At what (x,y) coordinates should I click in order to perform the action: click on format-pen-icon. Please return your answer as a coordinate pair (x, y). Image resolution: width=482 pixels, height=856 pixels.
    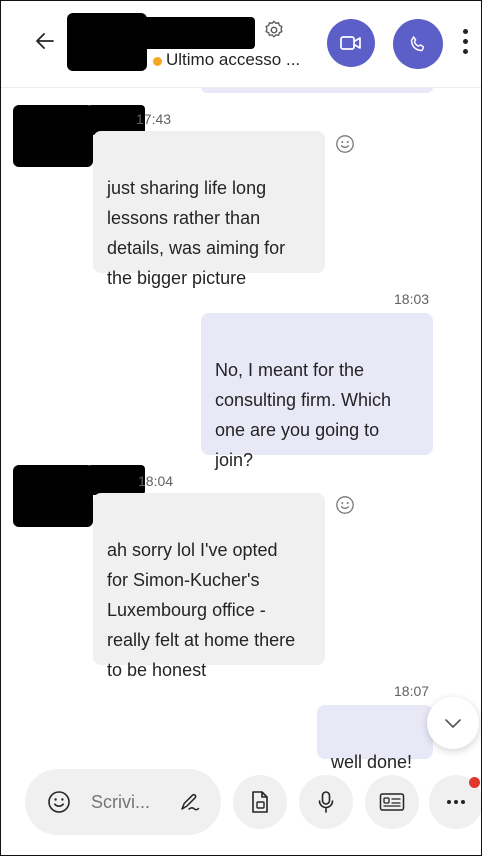
    Looking at the image, I should click on (189, 802).